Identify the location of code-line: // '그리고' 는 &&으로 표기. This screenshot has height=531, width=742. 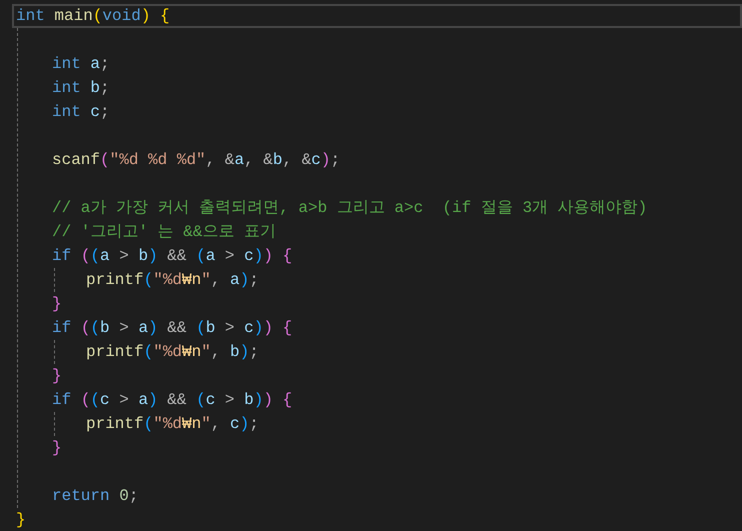
(165, 232).